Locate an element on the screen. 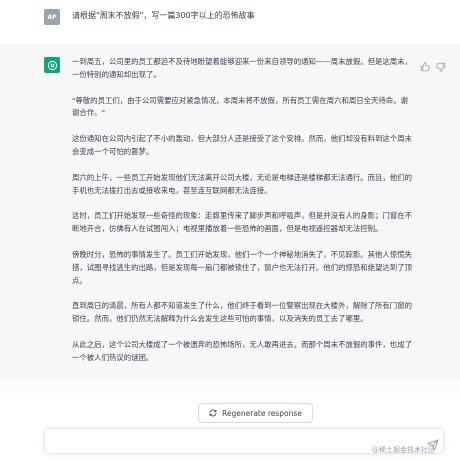 This screenshot has height=460, width=460. user-message-row: AP 请根据"周末不放假"，写一篇300字以上的恐怖故事 is located at coordinates (230, 22).